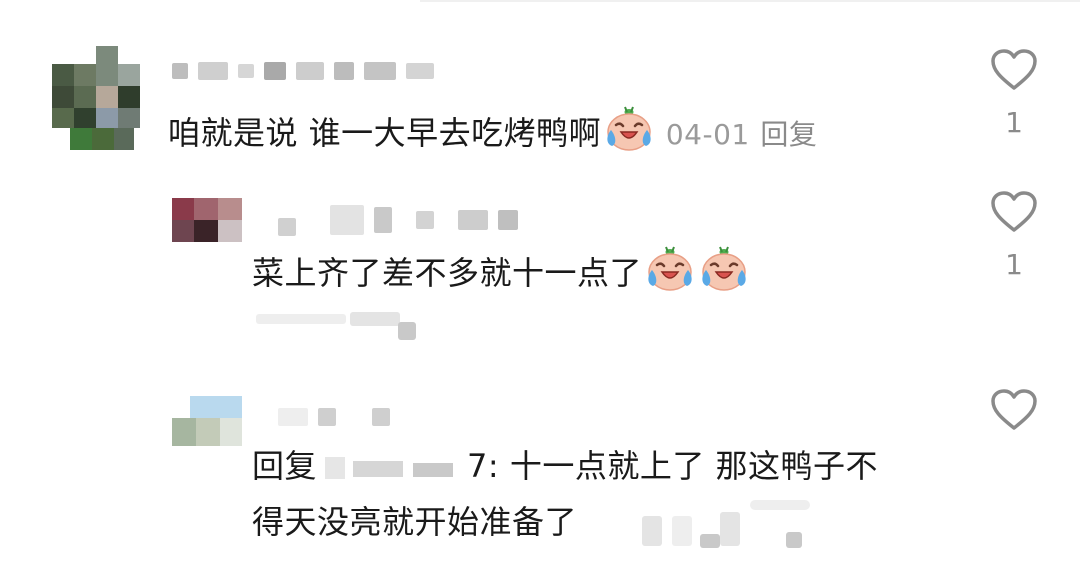  I want to click on comment-body: 咱就是说 谁一大早去吃烤鸭啊 04-01 回复, so click(492, 130).